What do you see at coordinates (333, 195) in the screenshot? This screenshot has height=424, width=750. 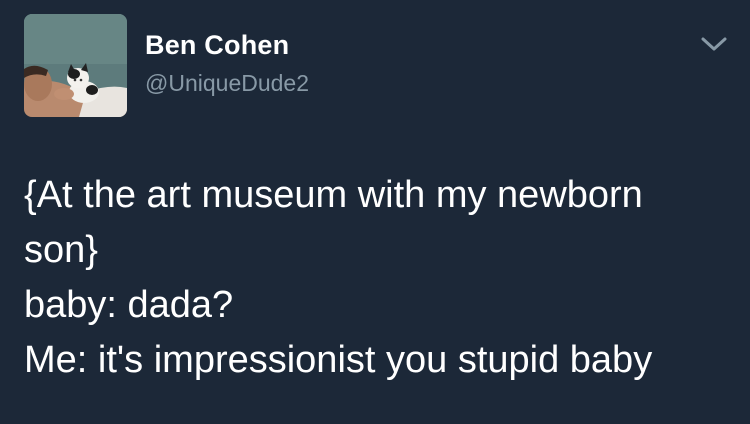 I see `tweet-text-line: {At the art museum with my newborn` at bounding box center [333, 195].